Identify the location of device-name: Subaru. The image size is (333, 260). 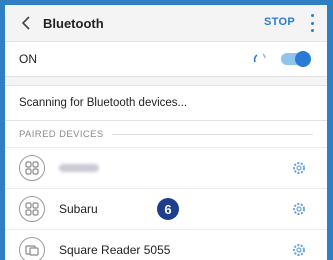
(78, 209).